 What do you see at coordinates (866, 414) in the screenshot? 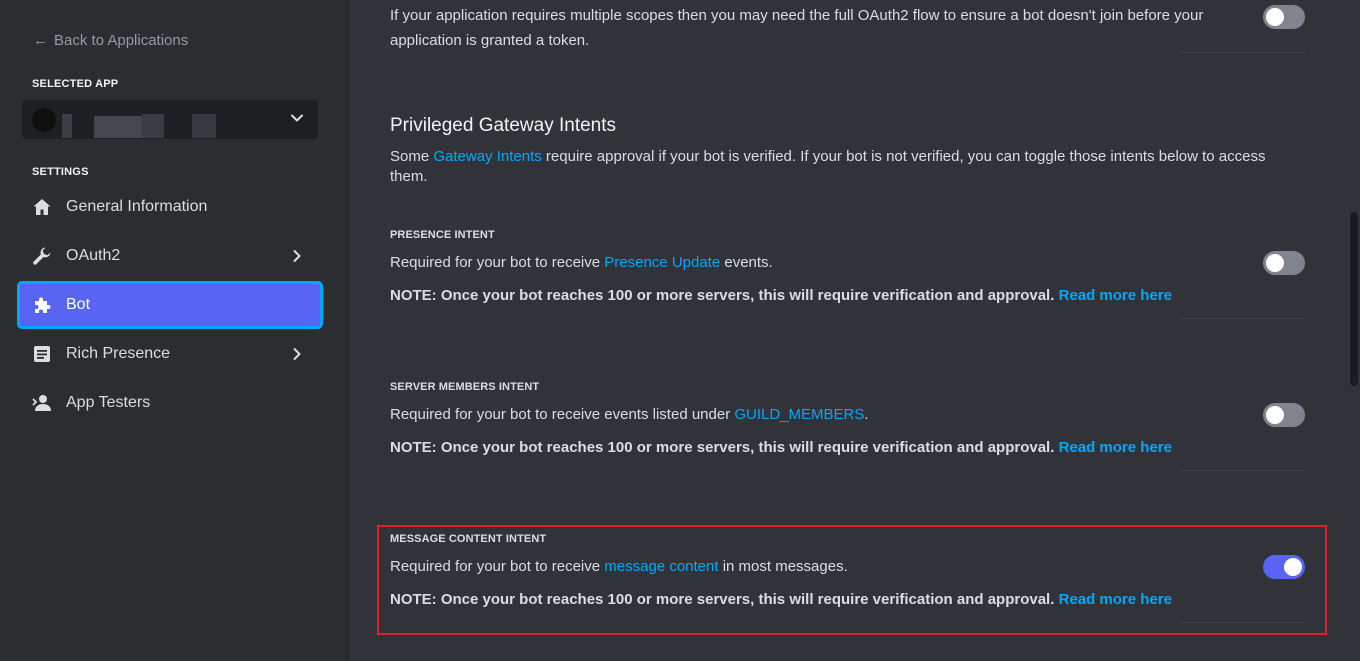
I see `desc-text: .` at bounding box center [866, 414].